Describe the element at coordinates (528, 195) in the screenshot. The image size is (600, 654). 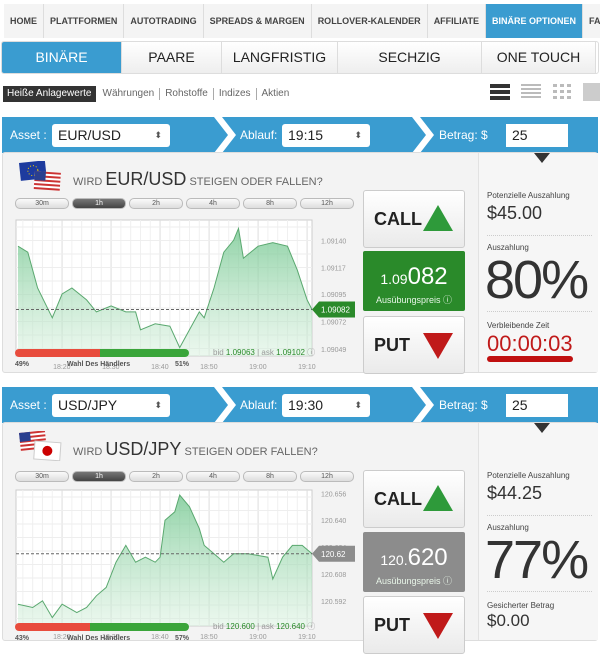
I see `potential-payout-label: Potenzielle Auszahlung` at that location.